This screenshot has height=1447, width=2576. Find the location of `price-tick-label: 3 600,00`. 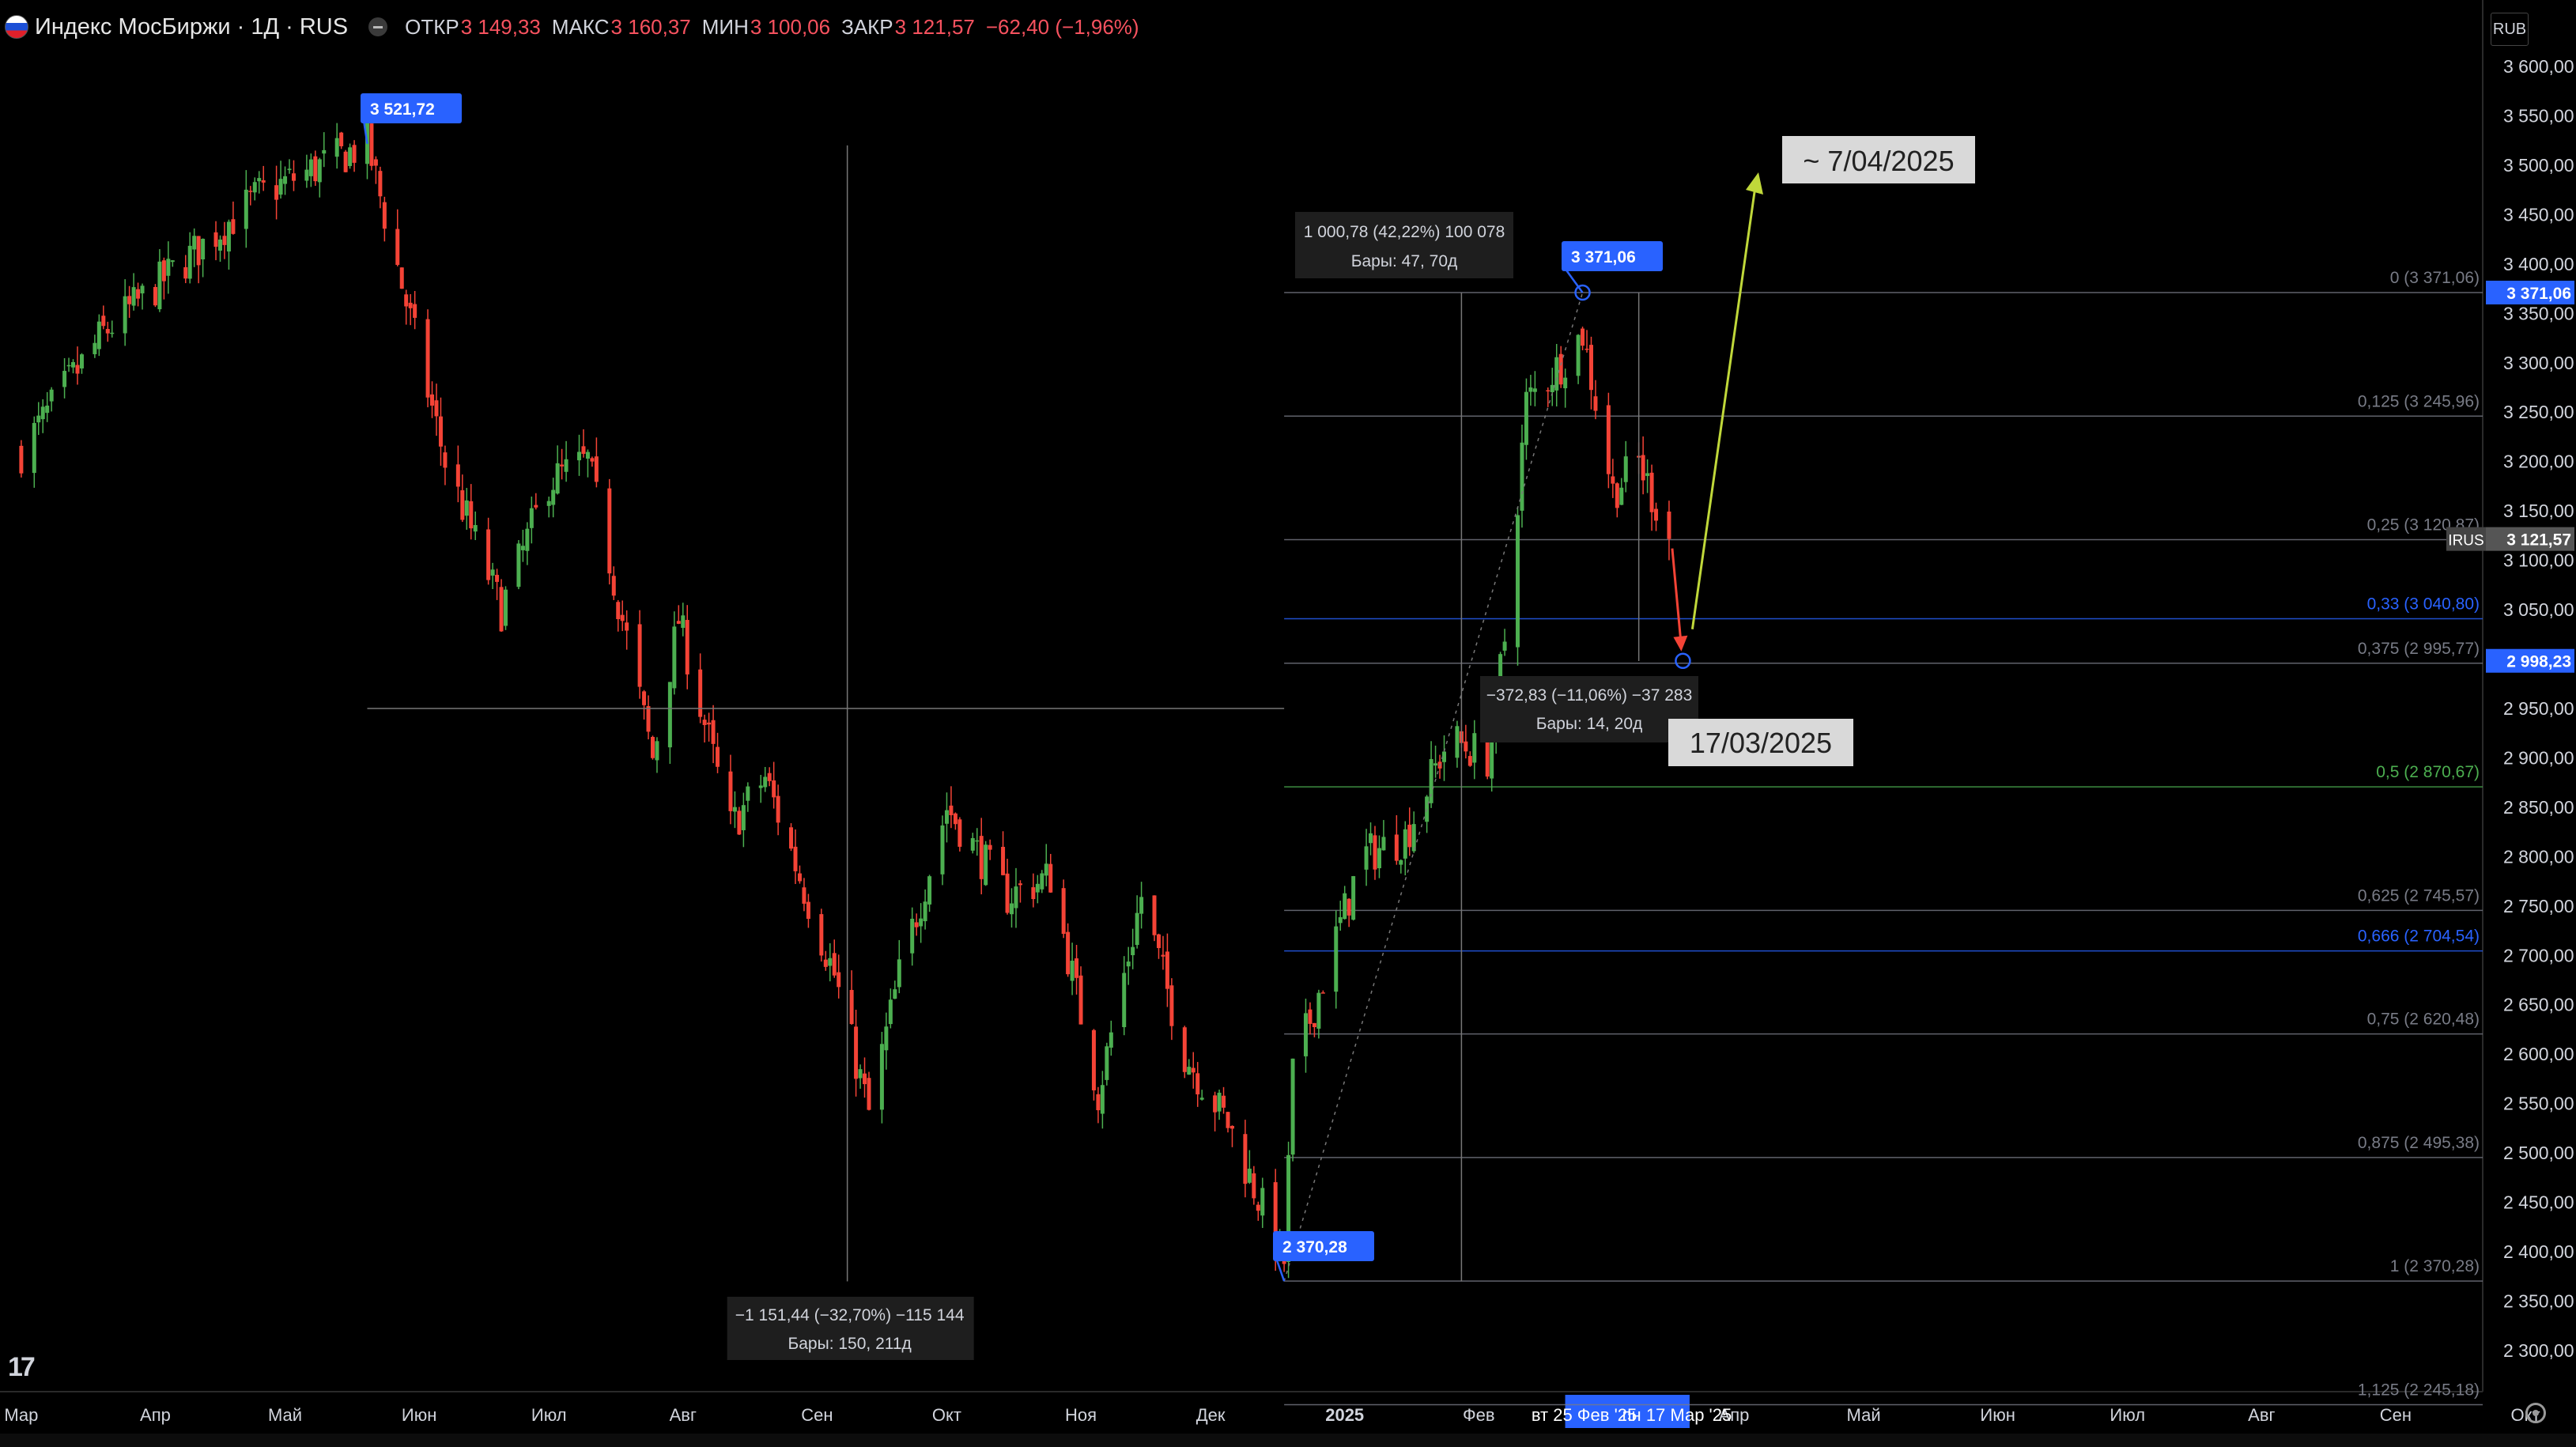

price-tick-label: 3 600,00 is located at coordinates (2538, 66).